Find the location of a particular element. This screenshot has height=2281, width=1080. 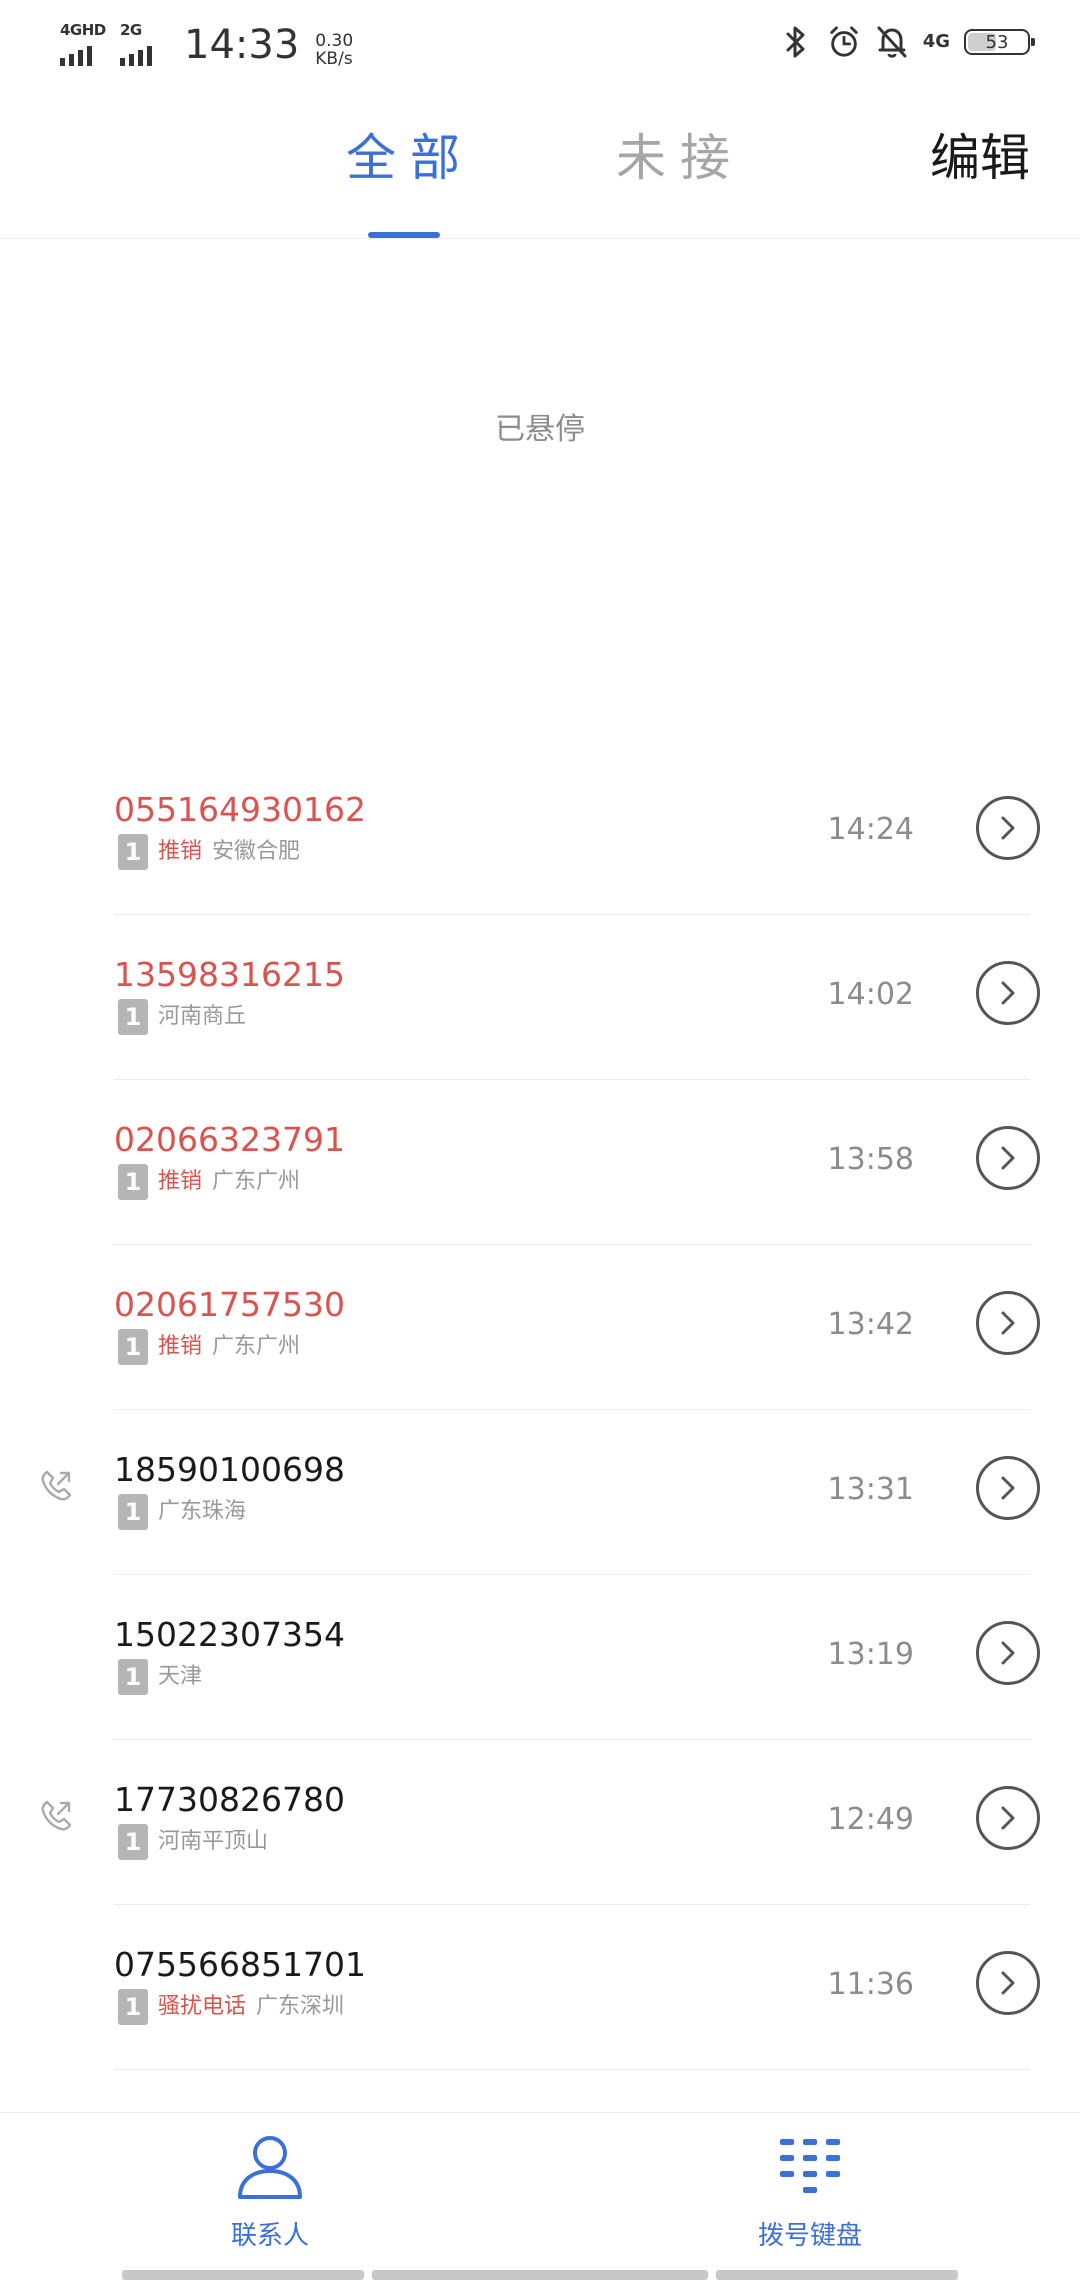

nav-dialpad-label: 拨号键盘 is located at coordinates (809, 2236).